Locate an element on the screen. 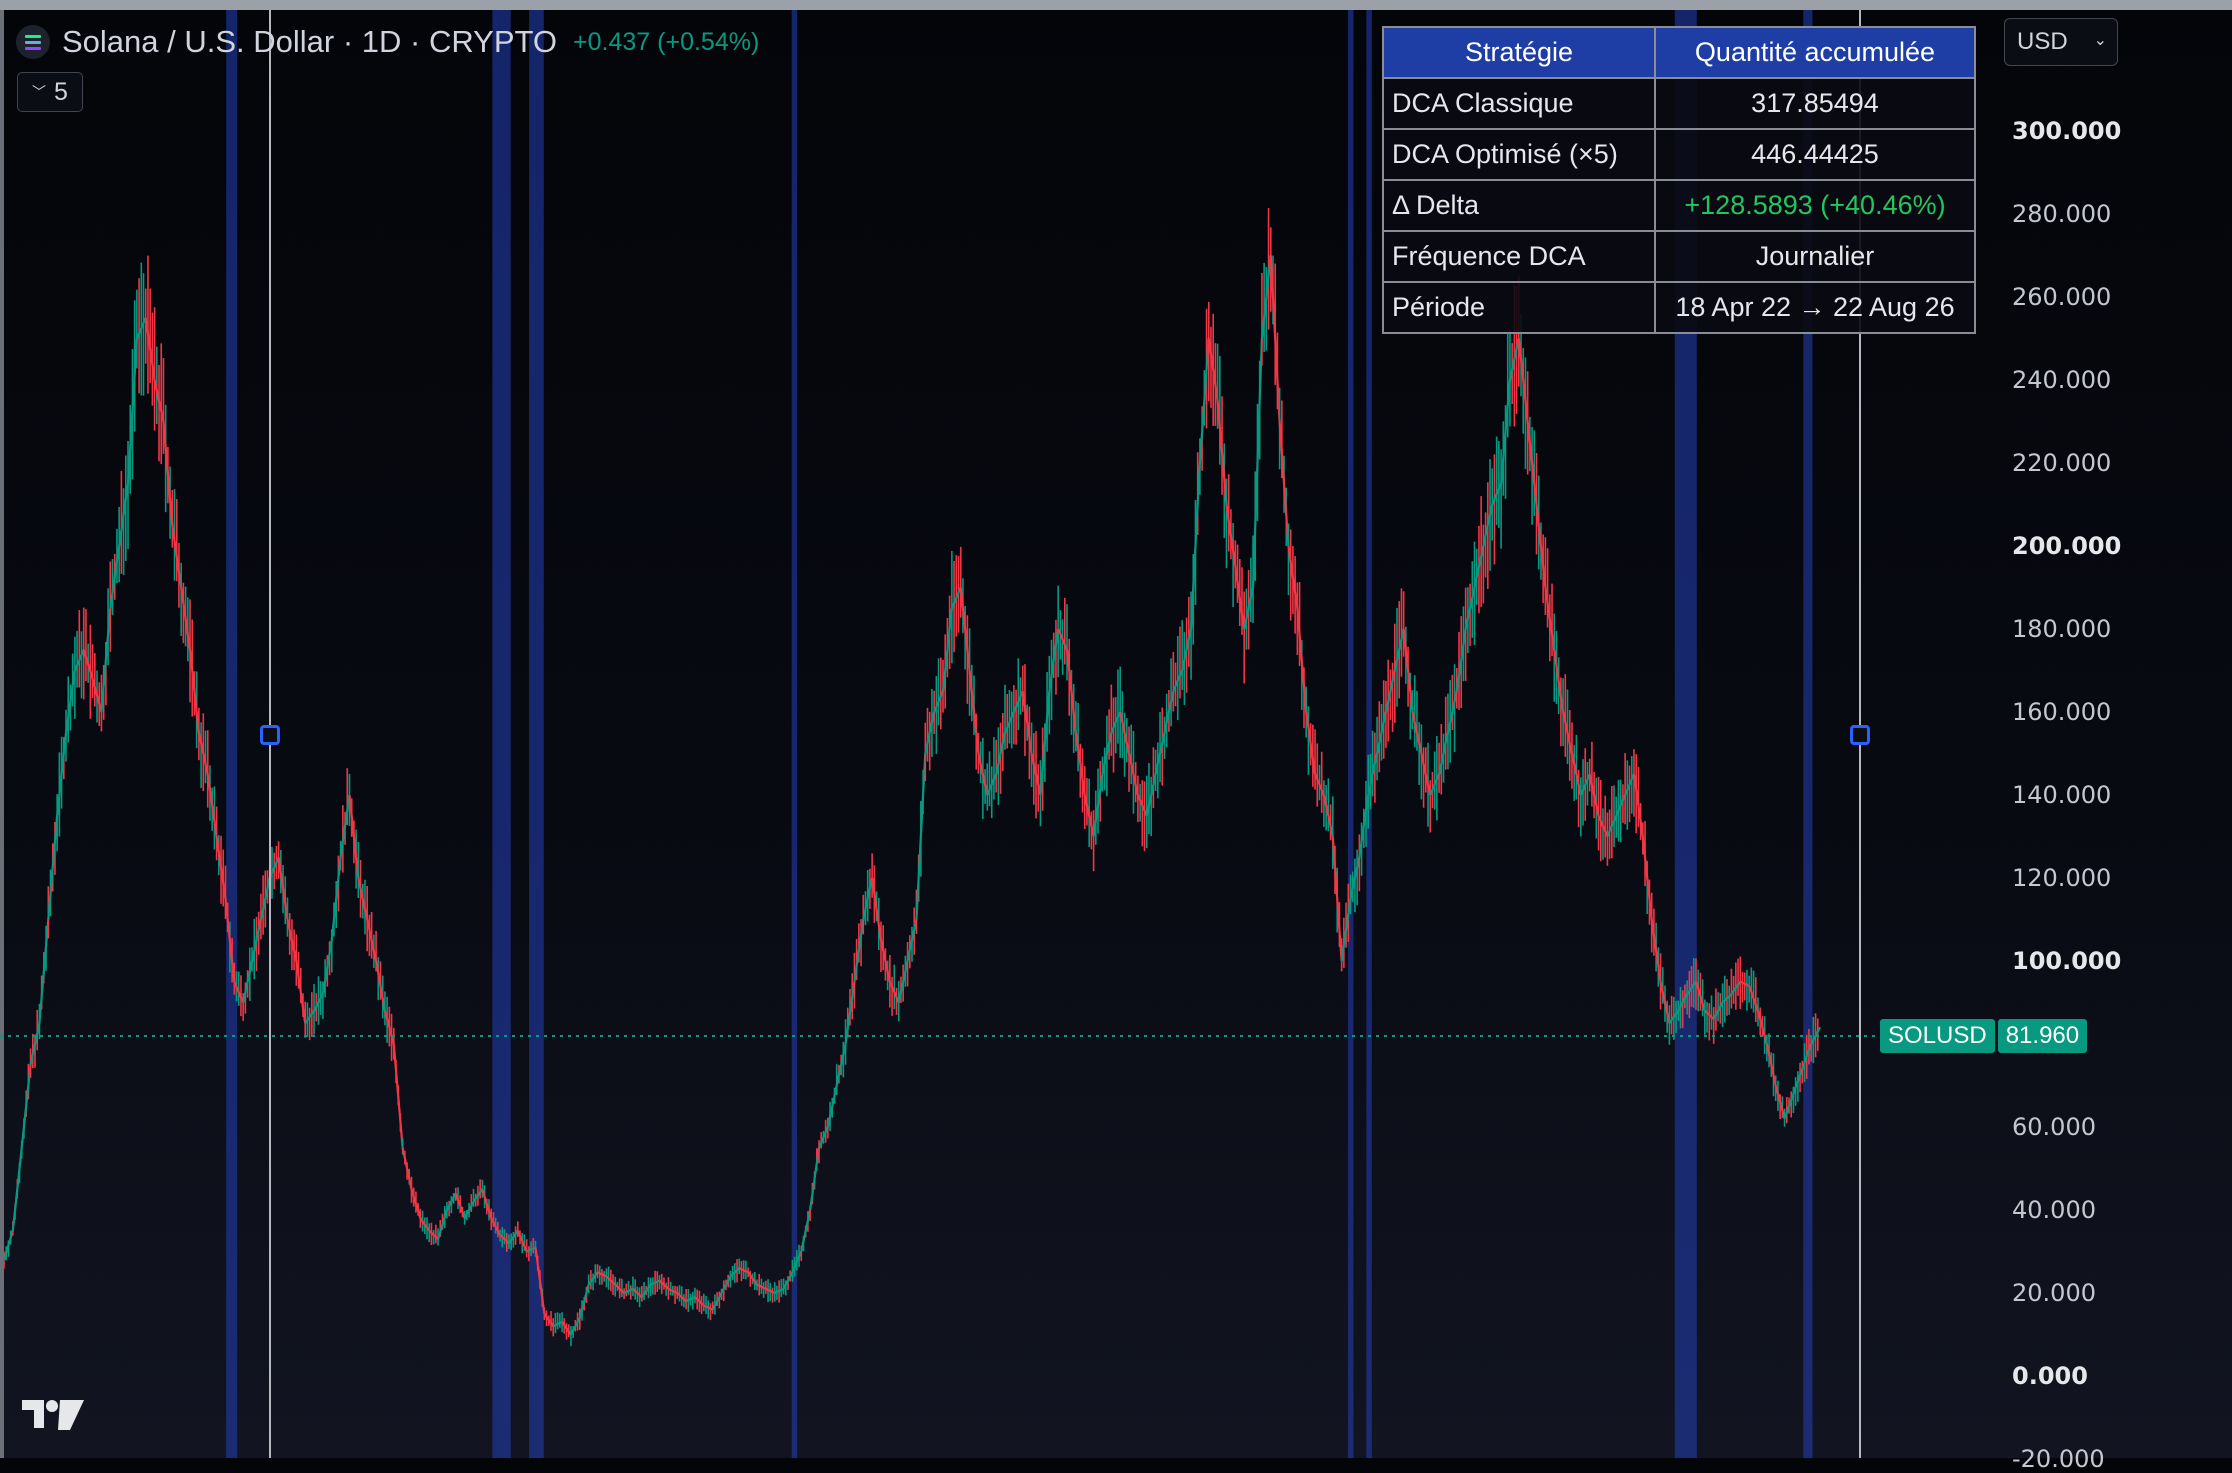 The width and height of the screenshot is (2232, 1473). price-tag-value: 81.960 is located at coordinates (2042, 1036).